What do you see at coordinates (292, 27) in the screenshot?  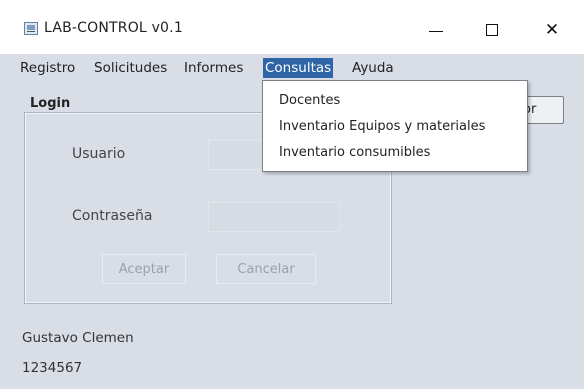 I see `title-bar: LAB-CONTROL v0.1 ✕` at bounding box center [292, 27].